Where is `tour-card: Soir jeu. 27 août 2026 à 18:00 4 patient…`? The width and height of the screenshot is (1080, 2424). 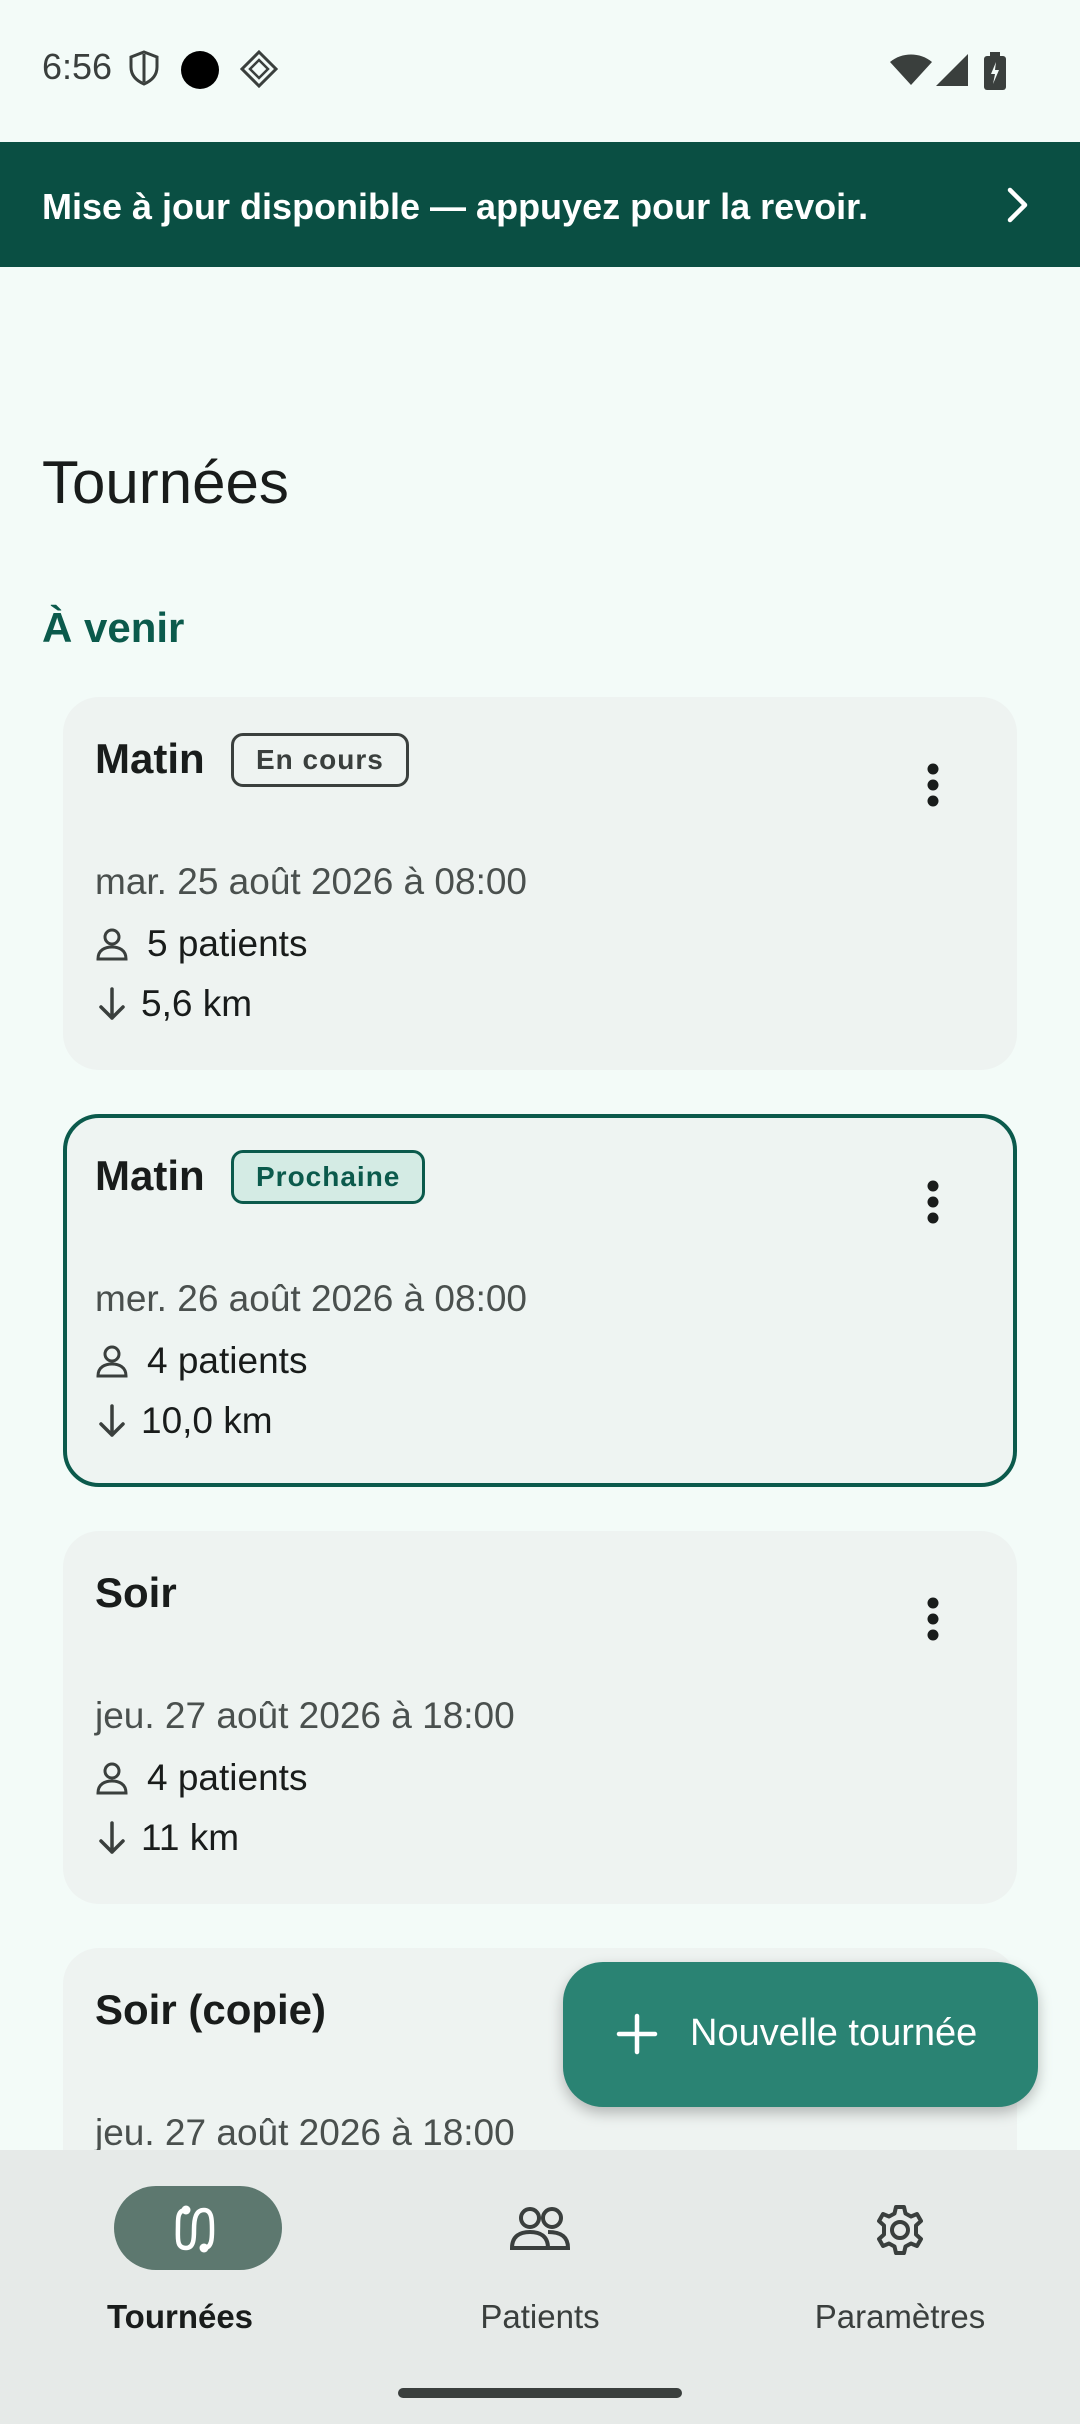
tour-card: Soir jeu. 27 août 2026 à 18:00 4 patient… is located at coordinates (540, 1717).